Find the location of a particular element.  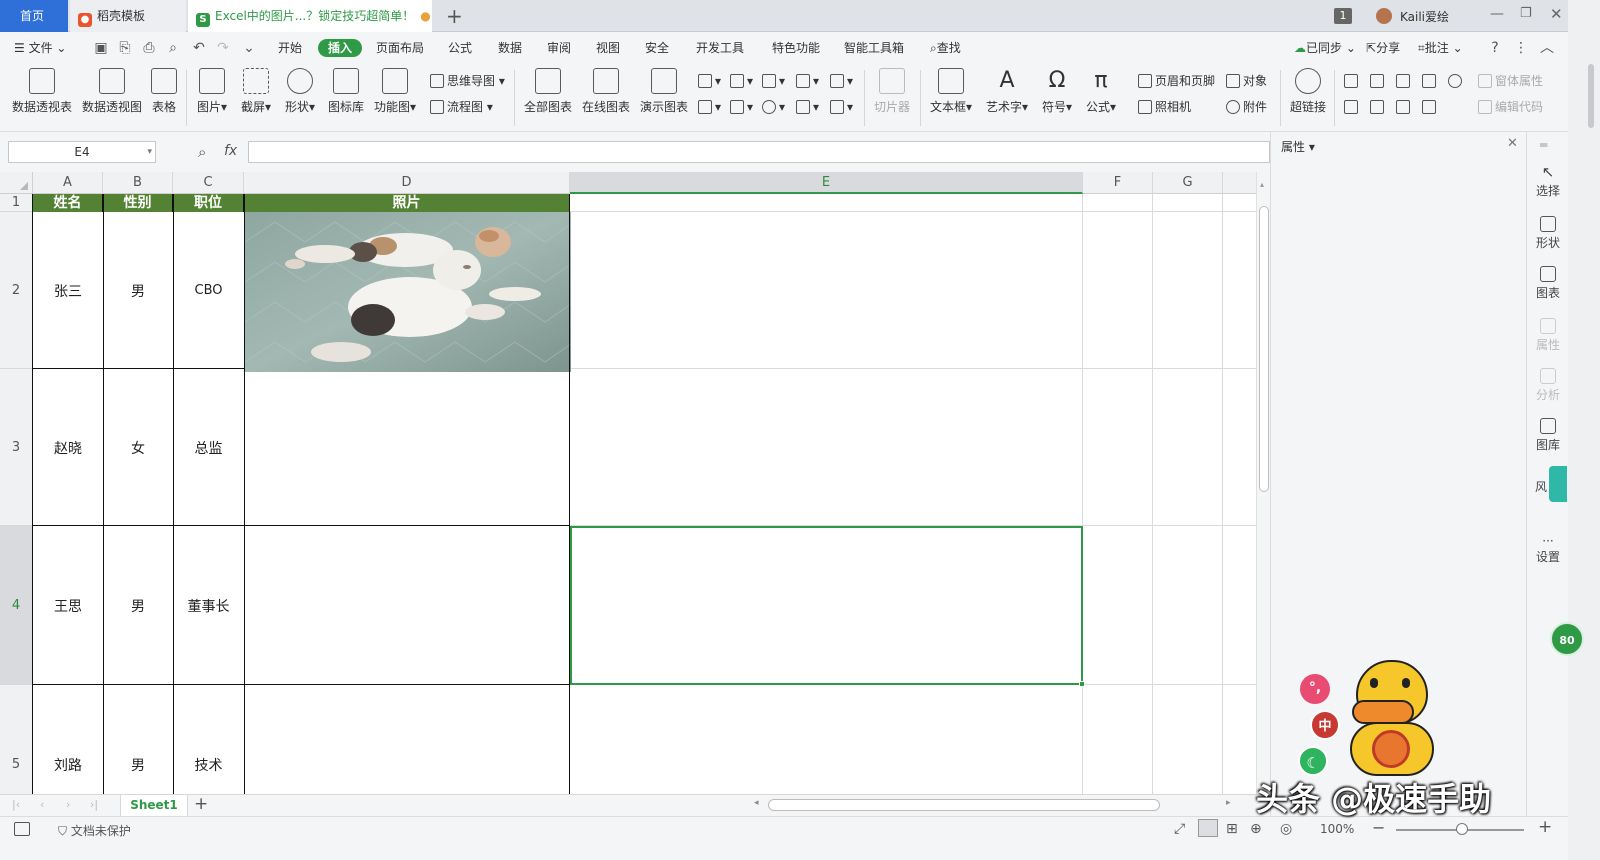

zoom-slider-handle is located at coordinates (1462, 829).